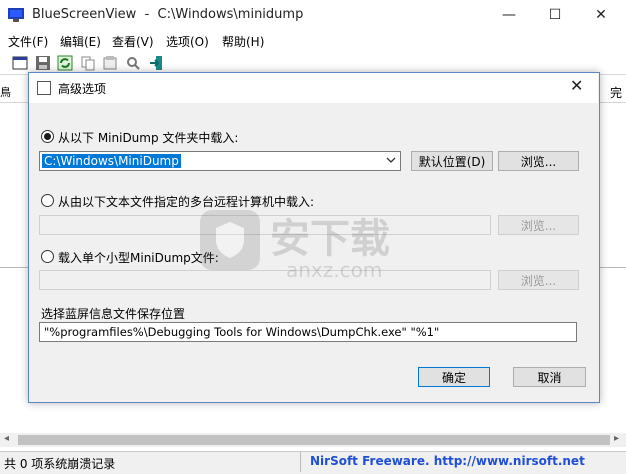  What do you see at coordinates (187, 41) in the screenshot?
I see `menu-options: 选项(O)` at bounding box center [187, 41].